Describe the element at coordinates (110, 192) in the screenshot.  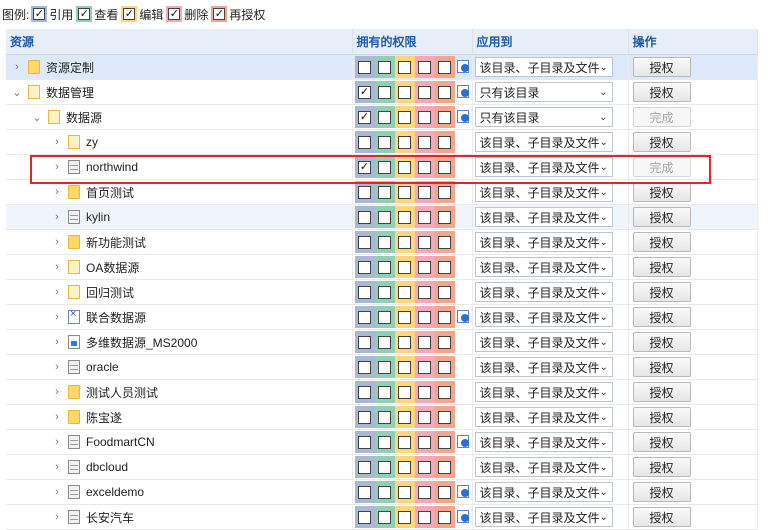
I see `resource-name: 首页测试` at that location.